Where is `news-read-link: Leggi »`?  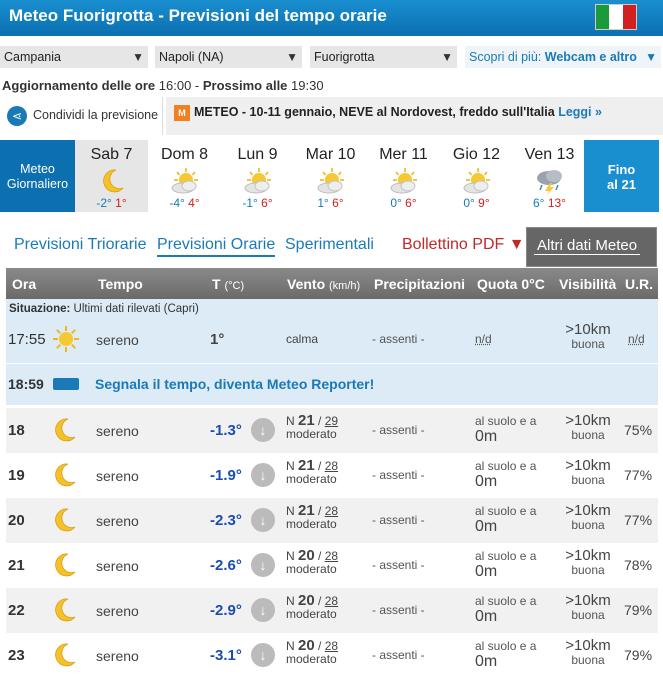 news-read-link: Leggi » is located at coordinates (580, 112).